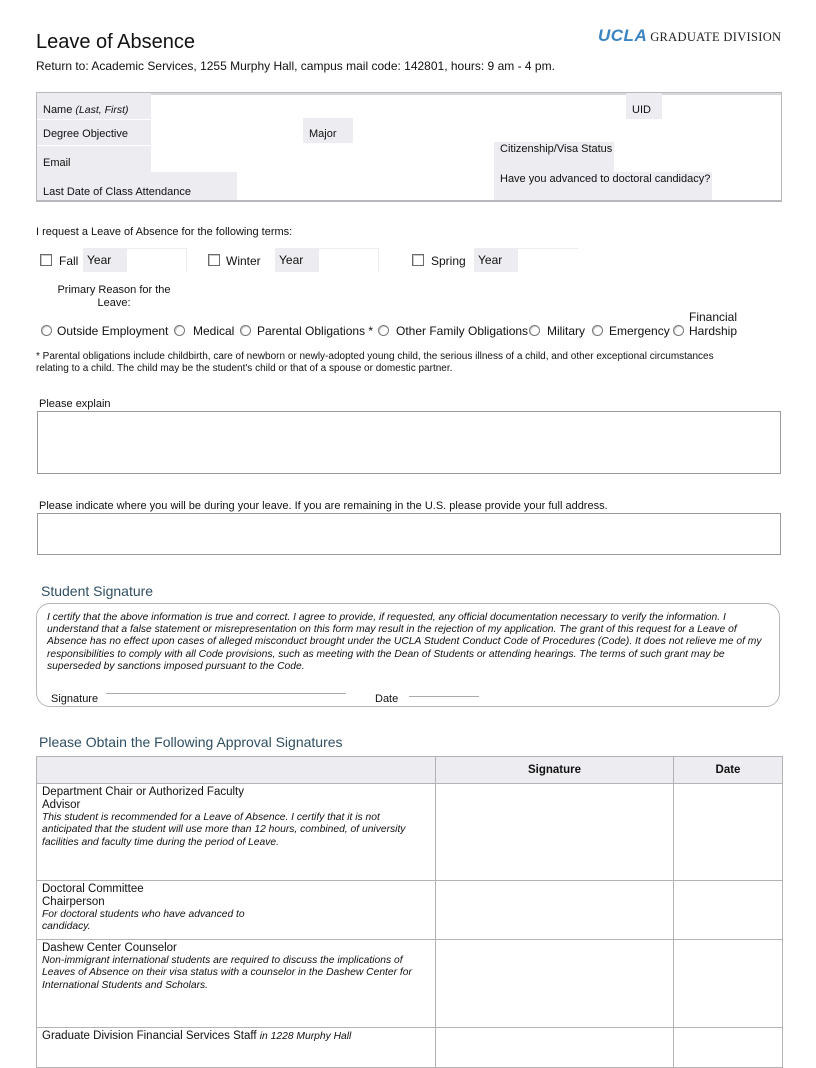  I want to click on approval-role: Dashew Center Counselor, so click(109, 948).